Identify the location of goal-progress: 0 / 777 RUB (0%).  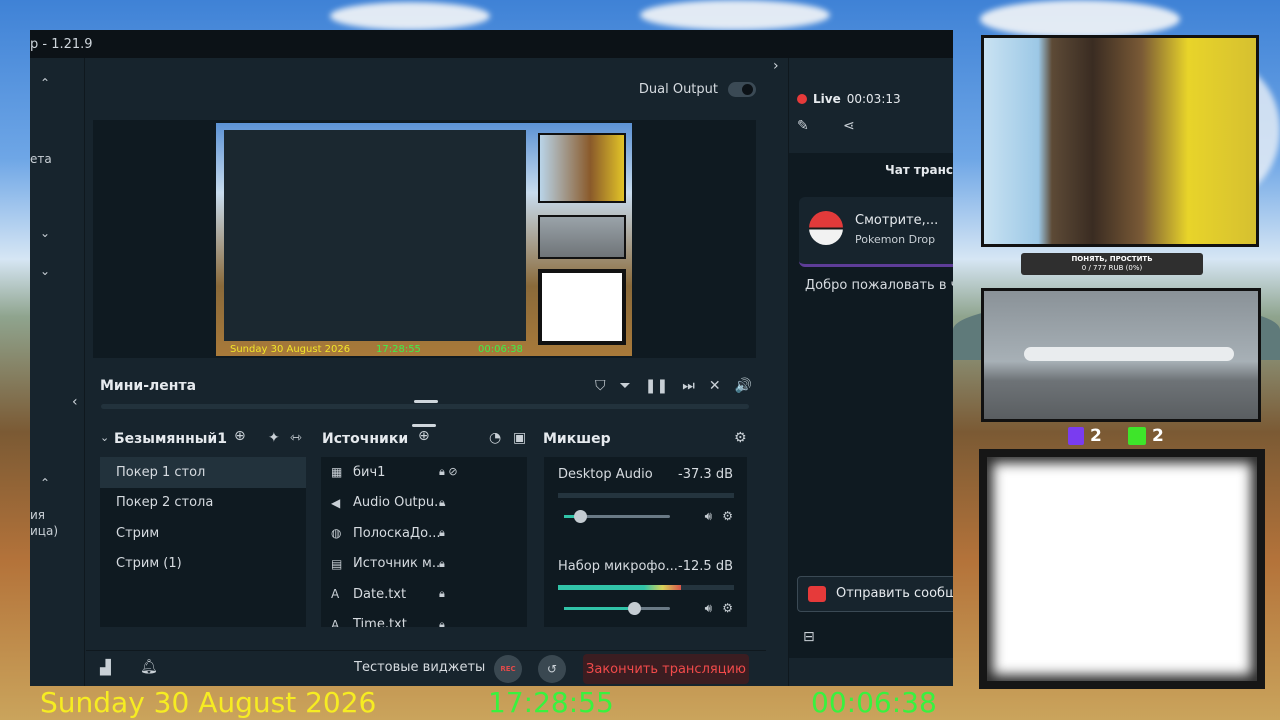
(1112, 268).